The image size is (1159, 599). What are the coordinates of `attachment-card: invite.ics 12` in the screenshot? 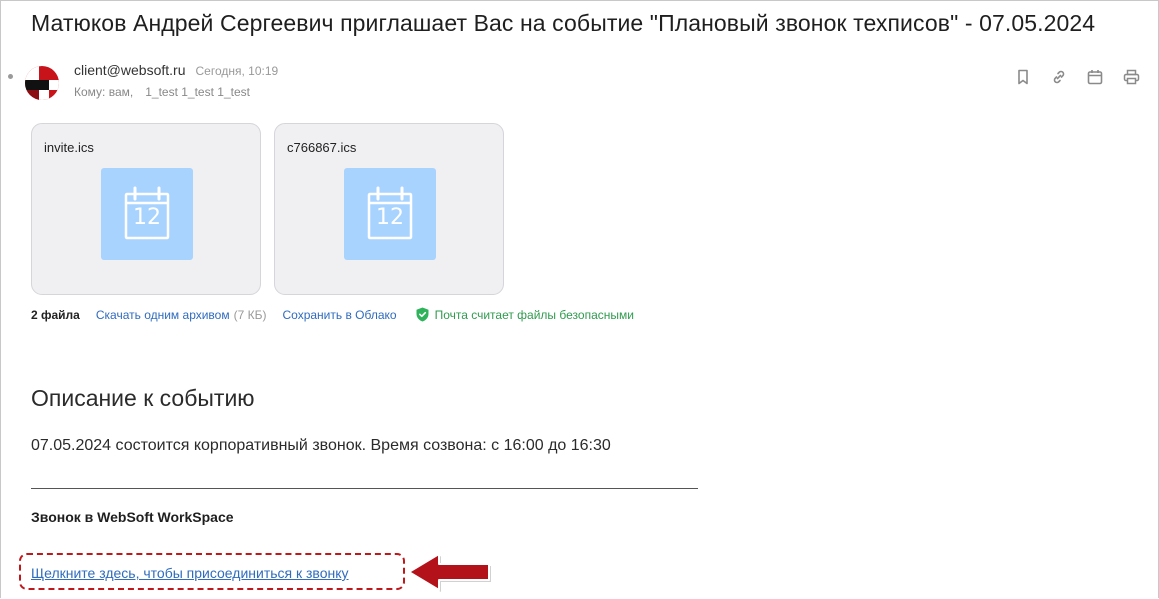 It's located at (146, 209).